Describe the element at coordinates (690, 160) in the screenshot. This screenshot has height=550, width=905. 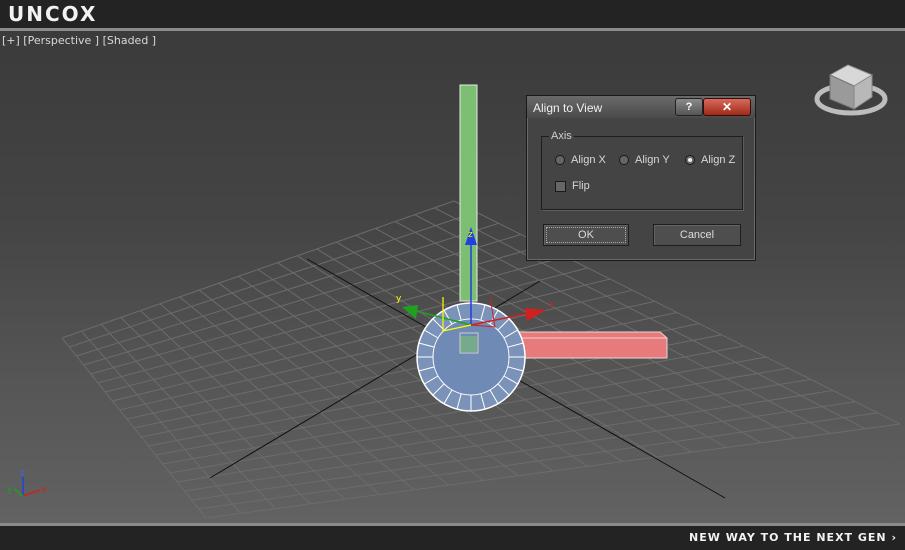
I see `align-z-radio` at that location.